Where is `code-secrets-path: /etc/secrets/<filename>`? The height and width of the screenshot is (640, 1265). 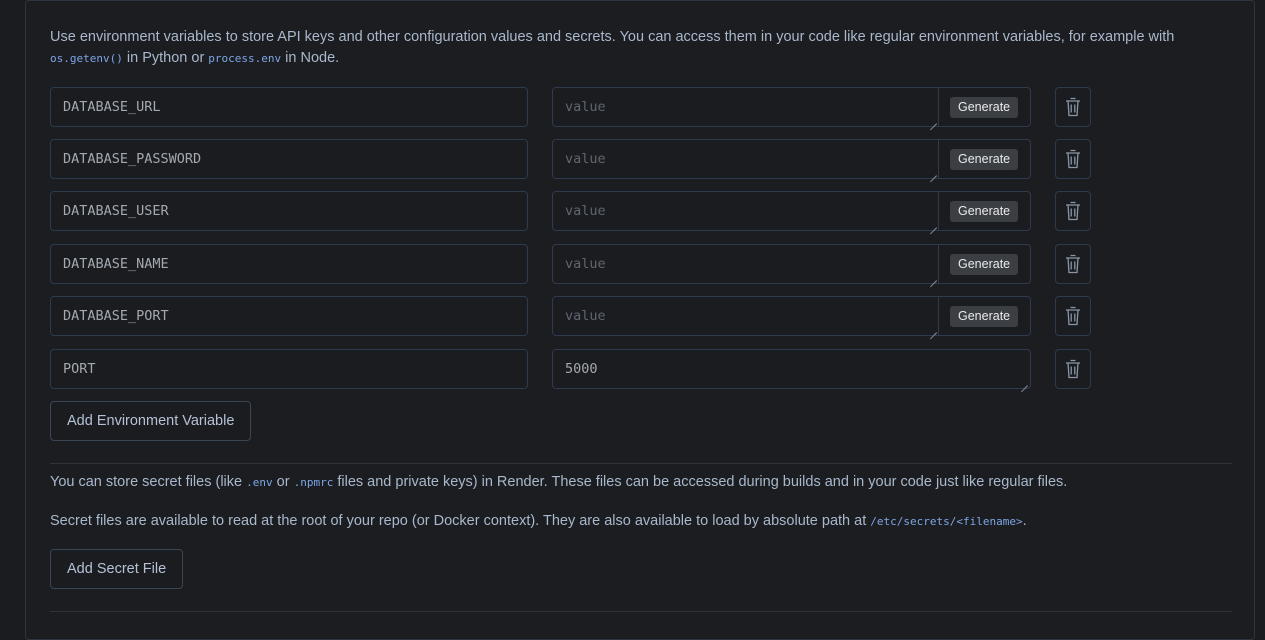
code-secrets-path: /etc/secrets/<filename> is located at coordinates (946, 521).